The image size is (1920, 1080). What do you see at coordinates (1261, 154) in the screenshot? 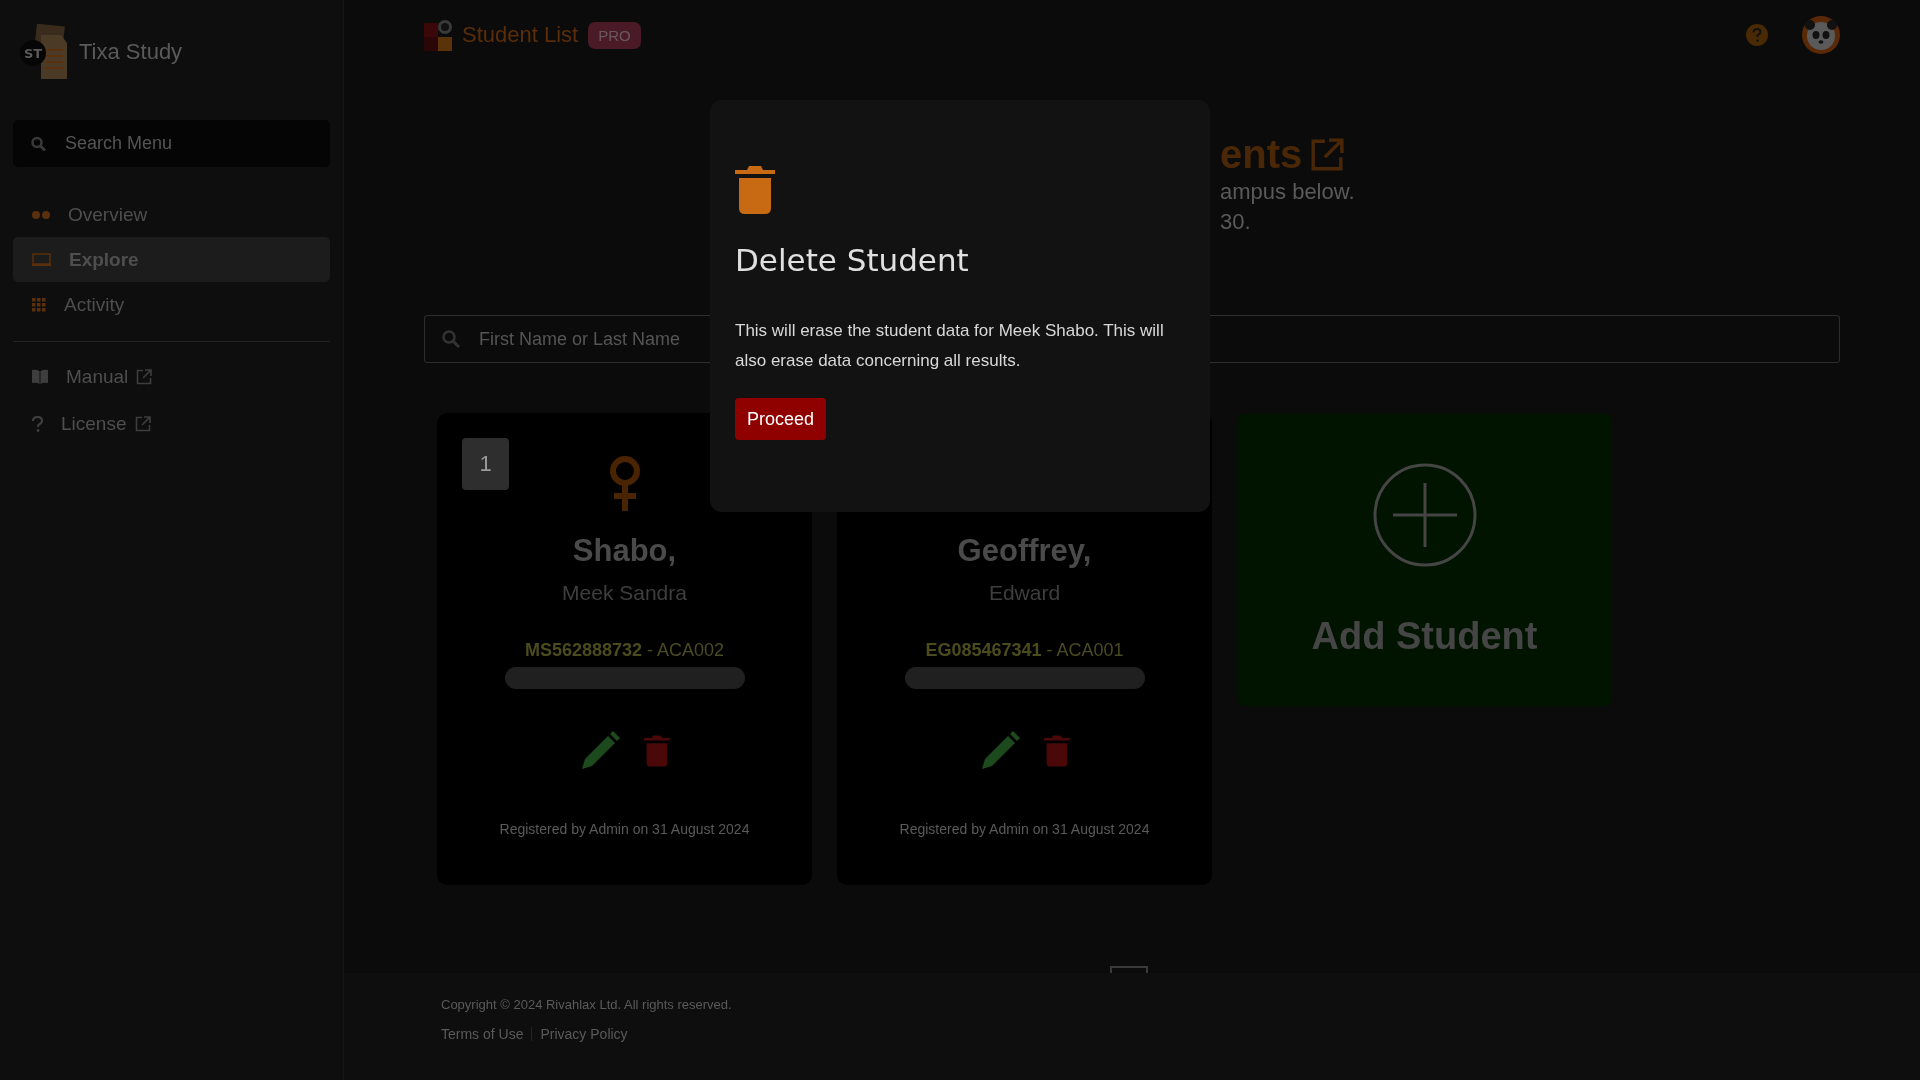
I see `page-heading: ents` at bounding box center [1261, 154].